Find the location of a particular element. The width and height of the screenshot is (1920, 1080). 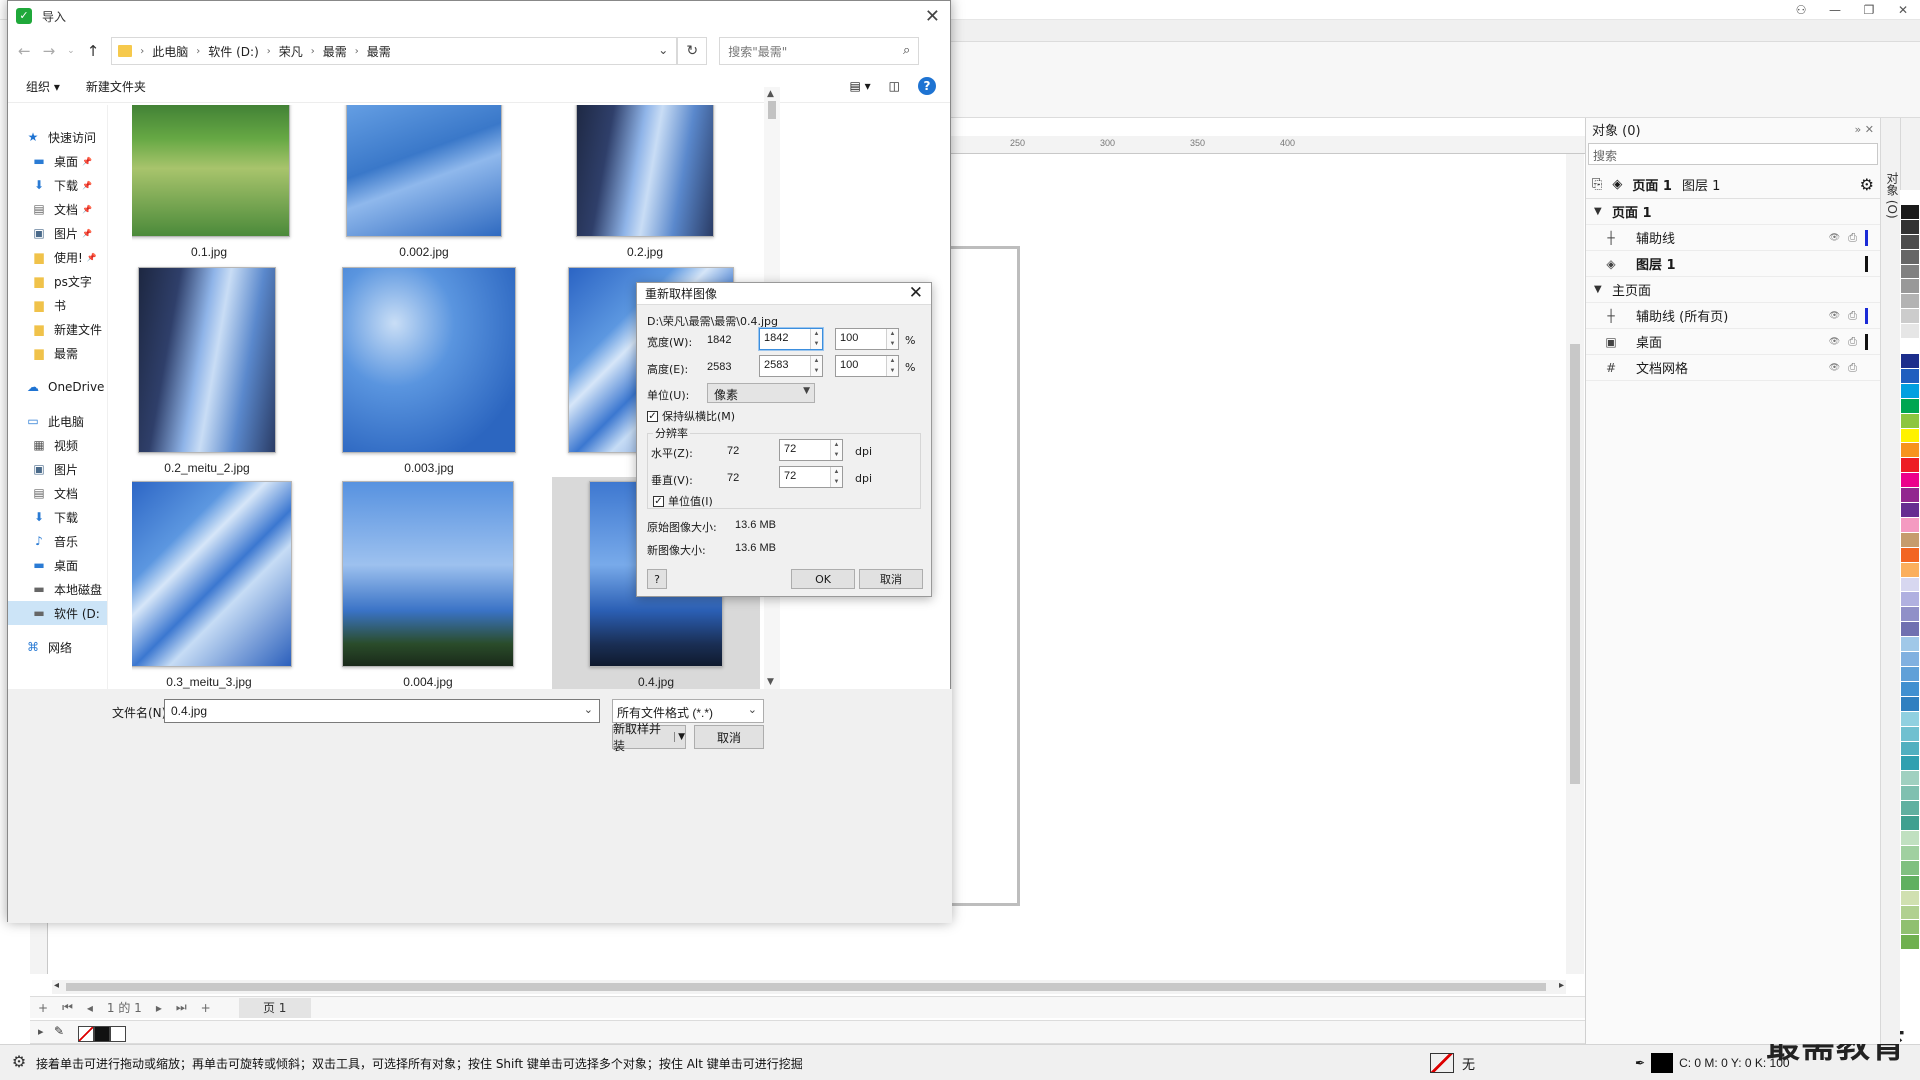

nav-item: ★ 快速访问 is located at coordinates (57, 137).